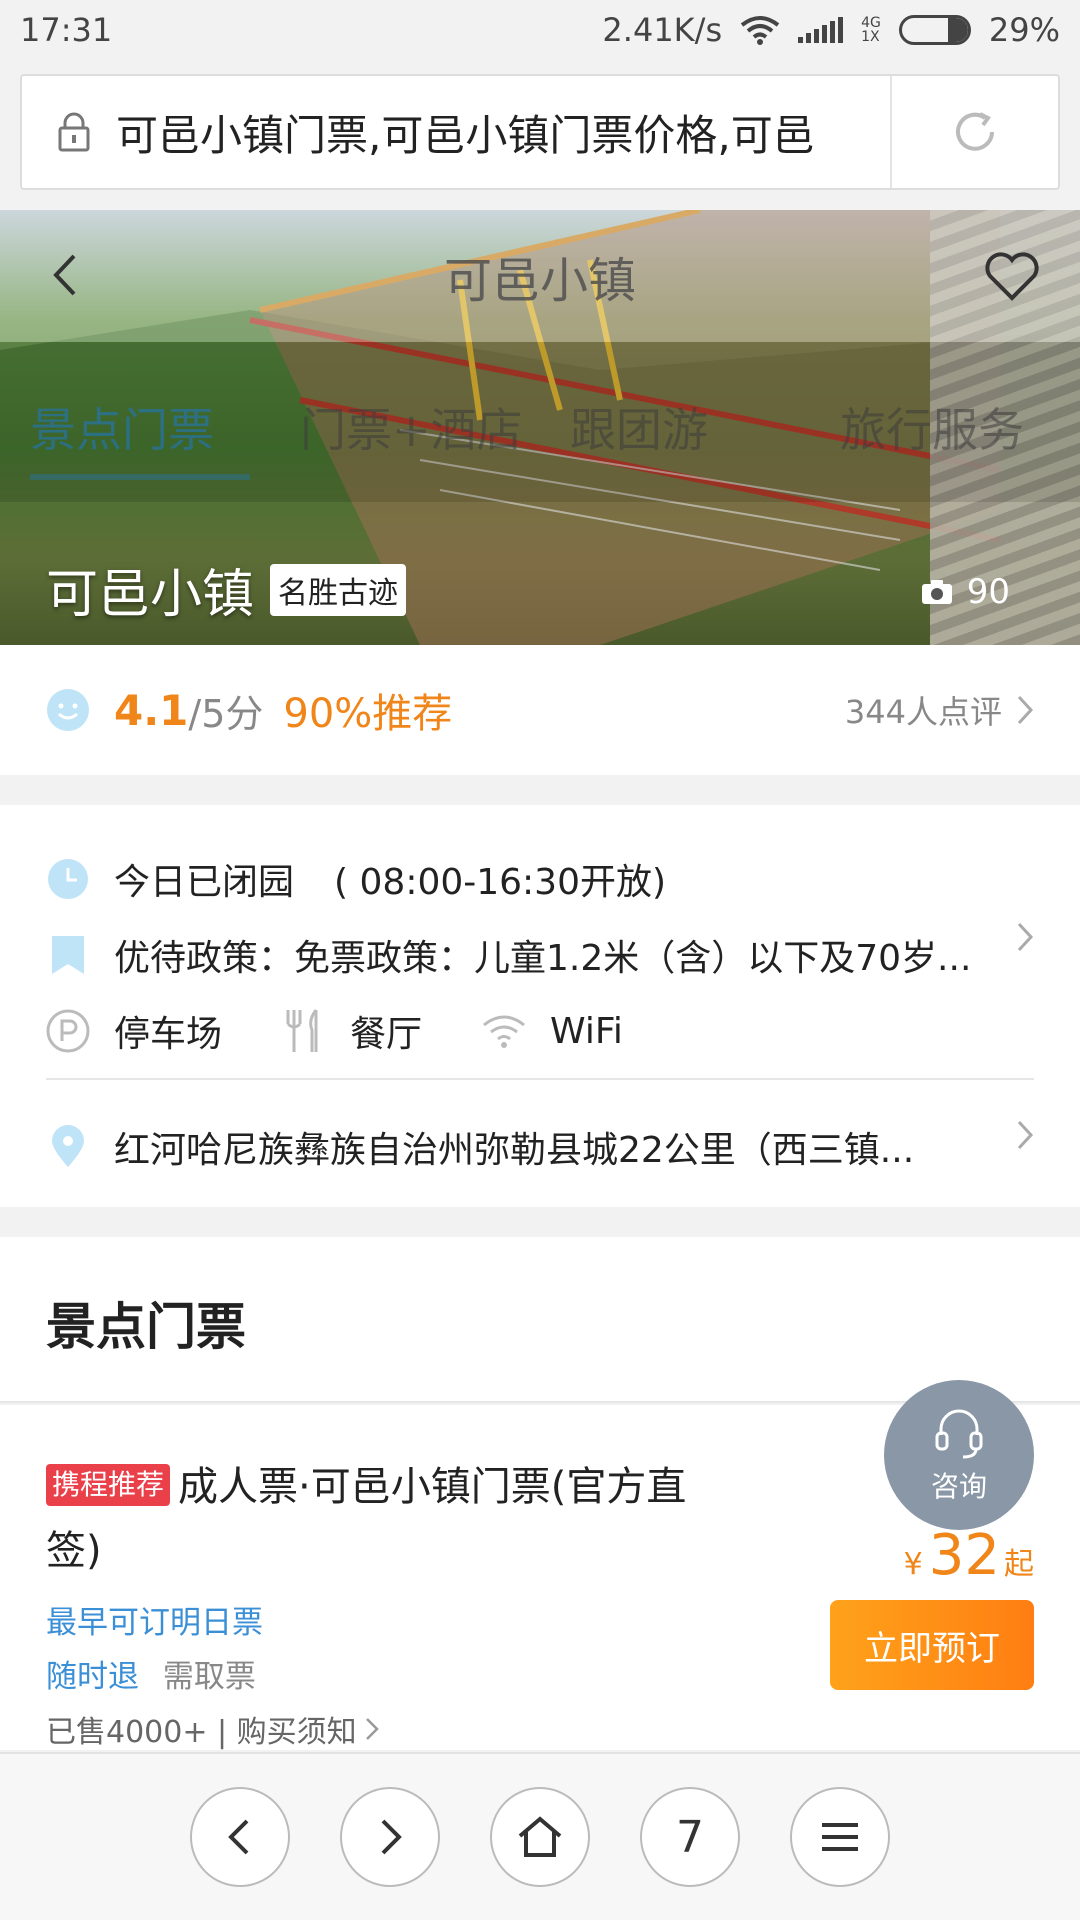  I want to click on tab-travel-service: 旅行服务, so click(960, 427).